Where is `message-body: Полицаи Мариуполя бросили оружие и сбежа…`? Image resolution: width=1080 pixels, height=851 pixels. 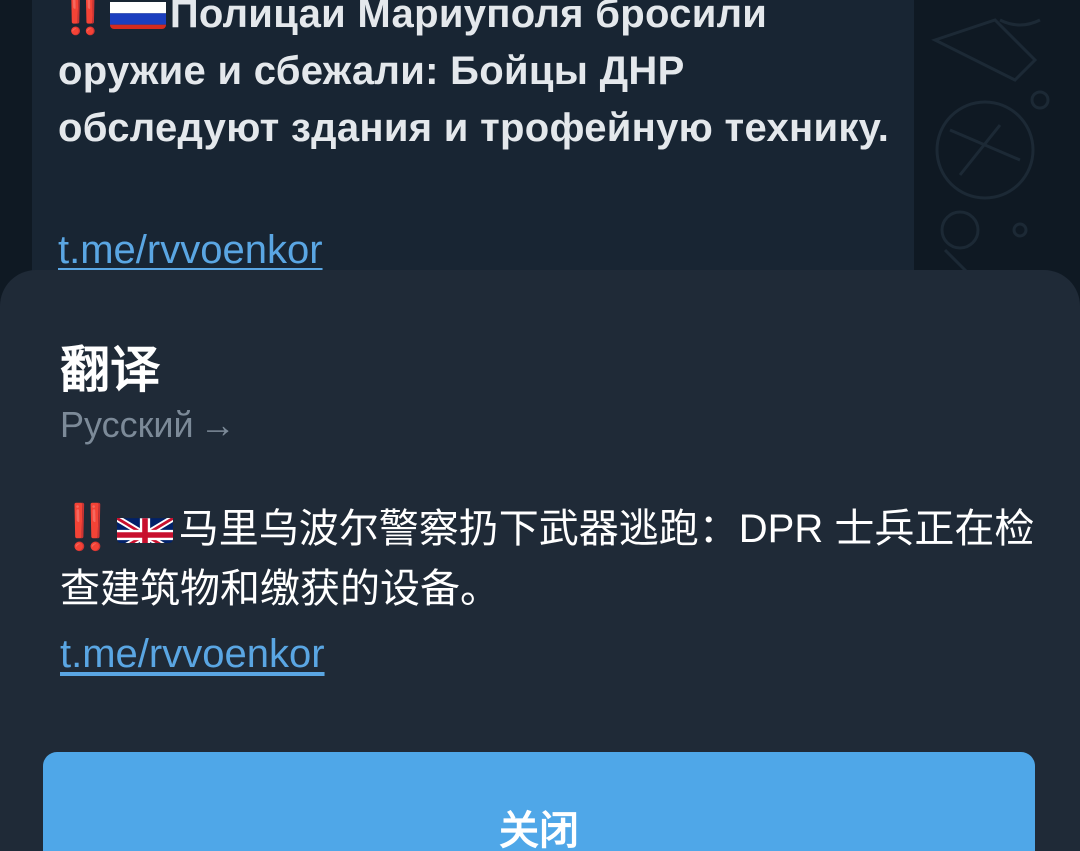
message-body: Полицаи Мариуполя бросили оружие и сбежа… is located at coordinates (474, 75).